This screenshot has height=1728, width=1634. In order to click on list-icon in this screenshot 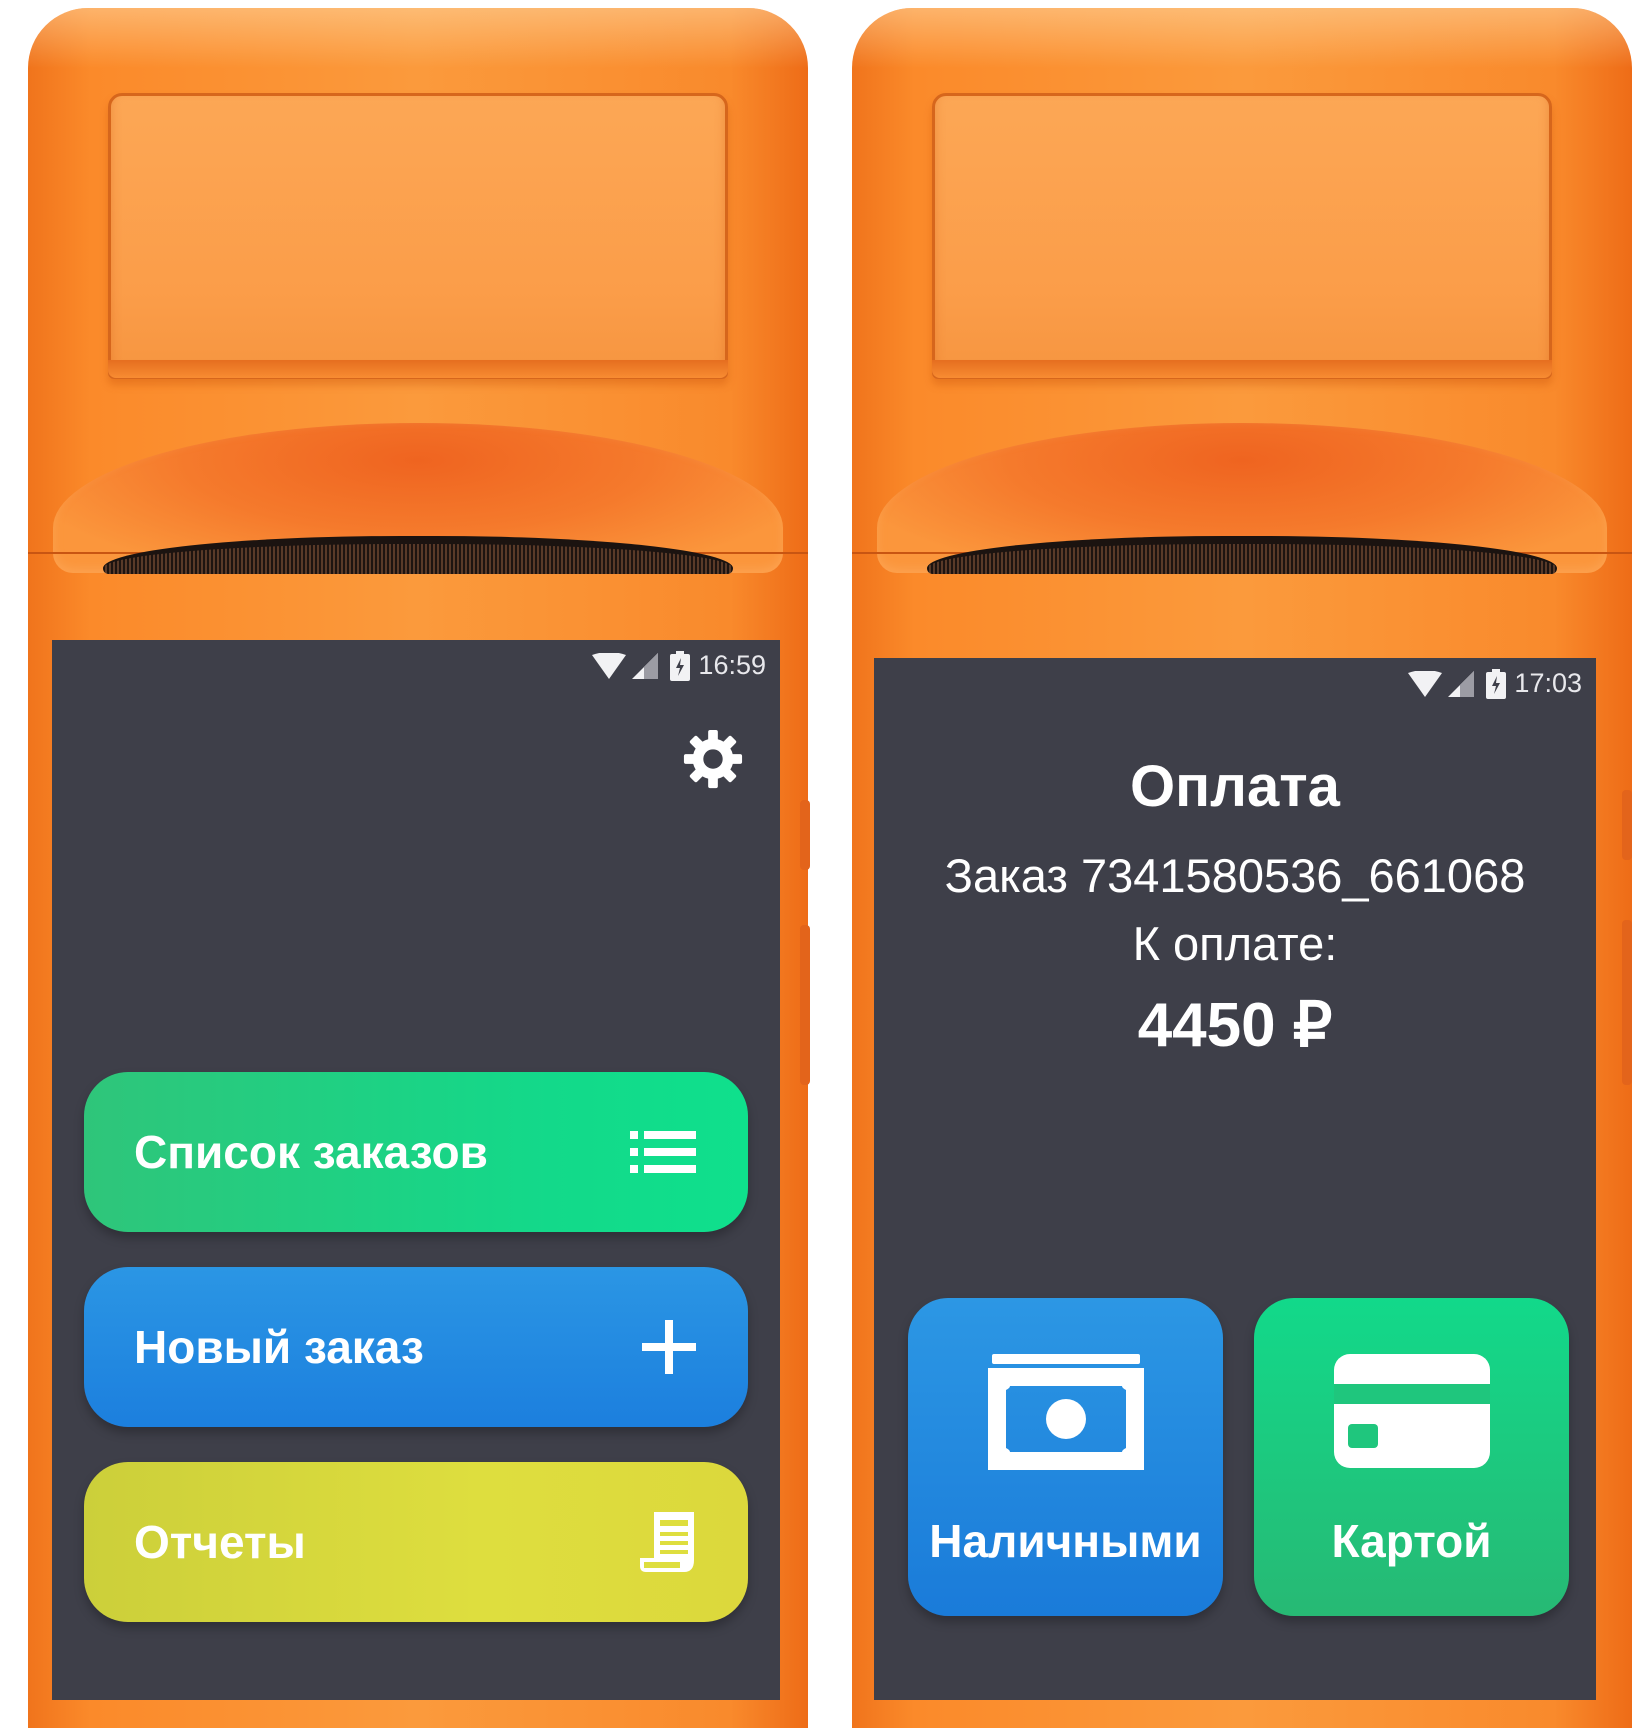, I will do `click(663, 1152)`.